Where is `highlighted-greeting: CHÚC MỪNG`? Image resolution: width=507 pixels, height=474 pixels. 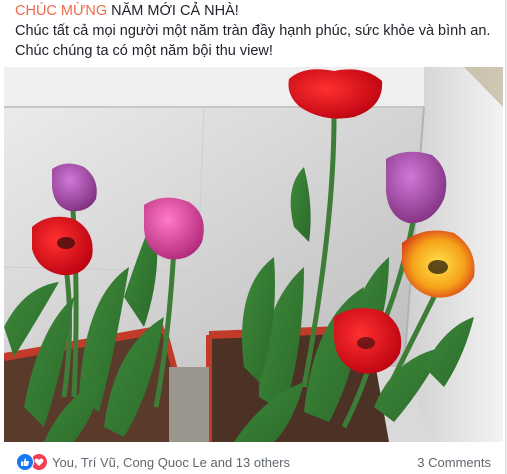 highlighted-greeting: CHÚC MỪNG is located at coordinates (61, 11).